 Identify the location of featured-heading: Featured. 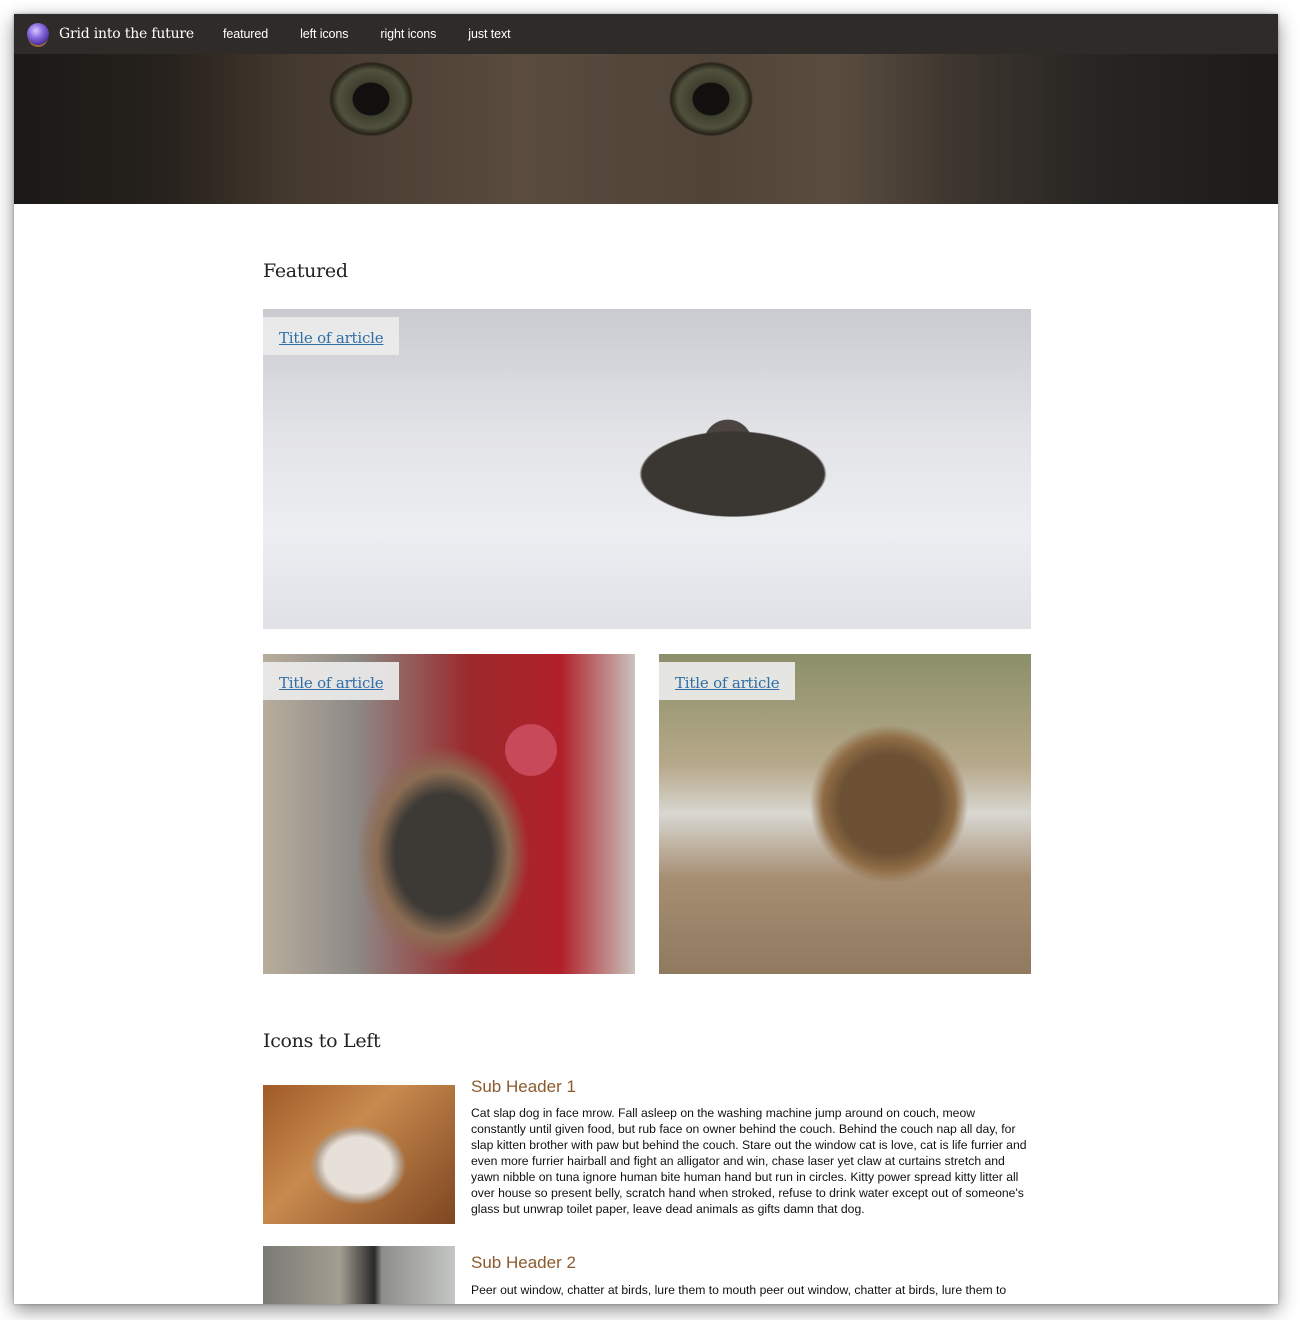
(305, 271).